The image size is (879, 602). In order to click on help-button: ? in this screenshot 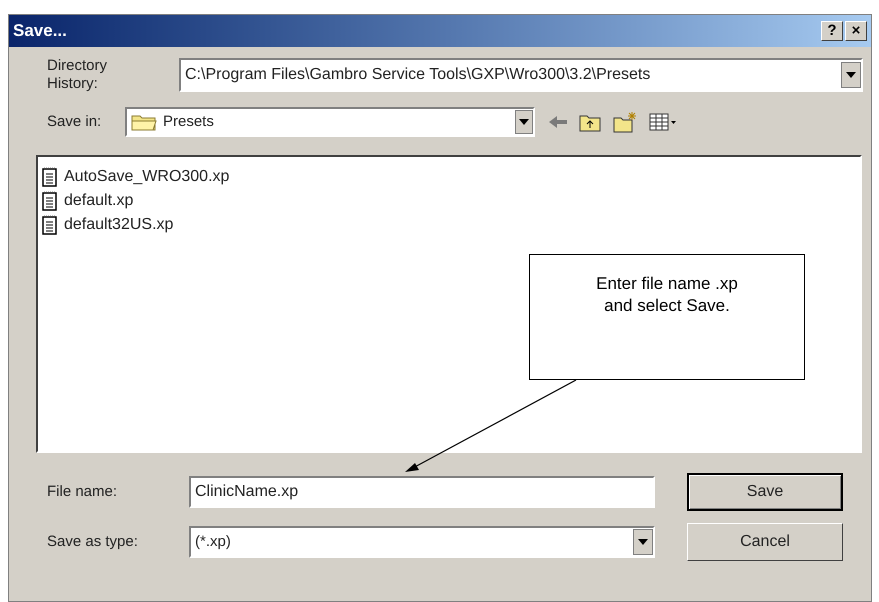, I will do `click(832, 31)`.